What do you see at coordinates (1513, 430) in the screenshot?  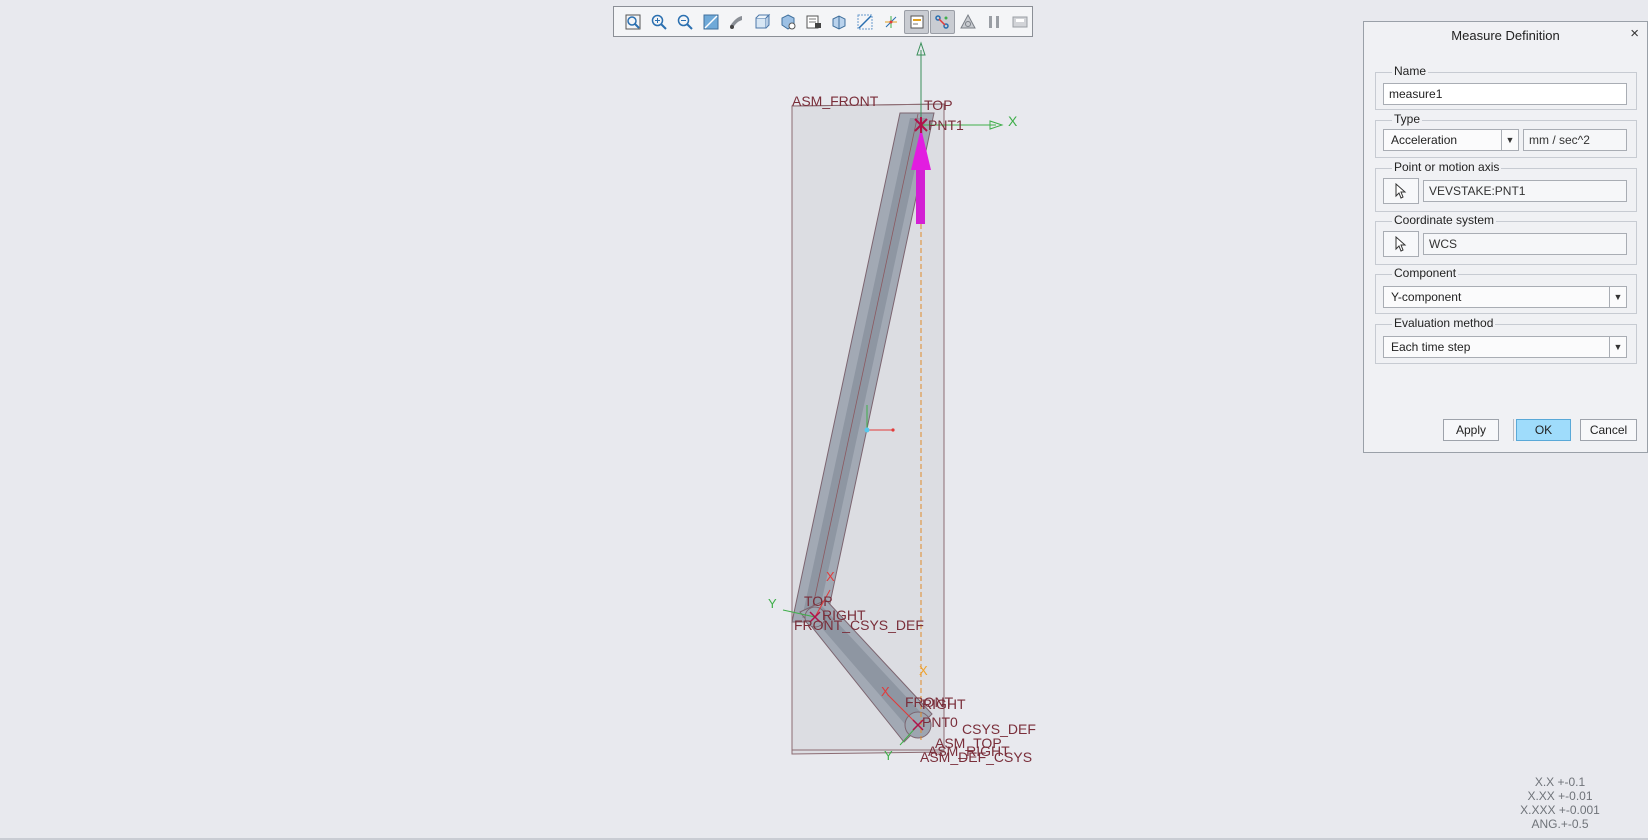 I see `button-divider` at bounding box center [1513, 430].